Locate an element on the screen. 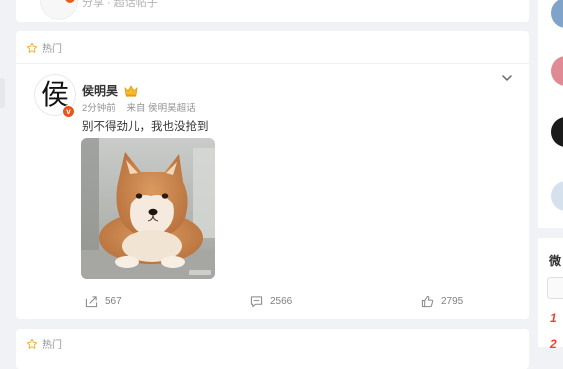 The width and height of the screenshot is (563, 369). post-time: 2分钟前 is located at coordinates (99, 108).